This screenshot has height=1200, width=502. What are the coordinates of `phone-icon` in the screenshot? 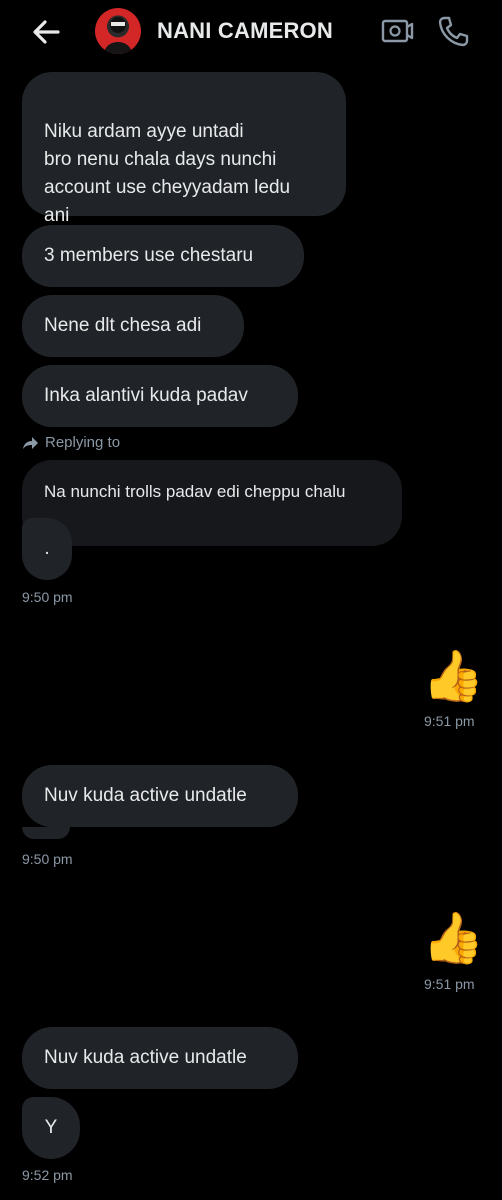 It's located at (453, 31).